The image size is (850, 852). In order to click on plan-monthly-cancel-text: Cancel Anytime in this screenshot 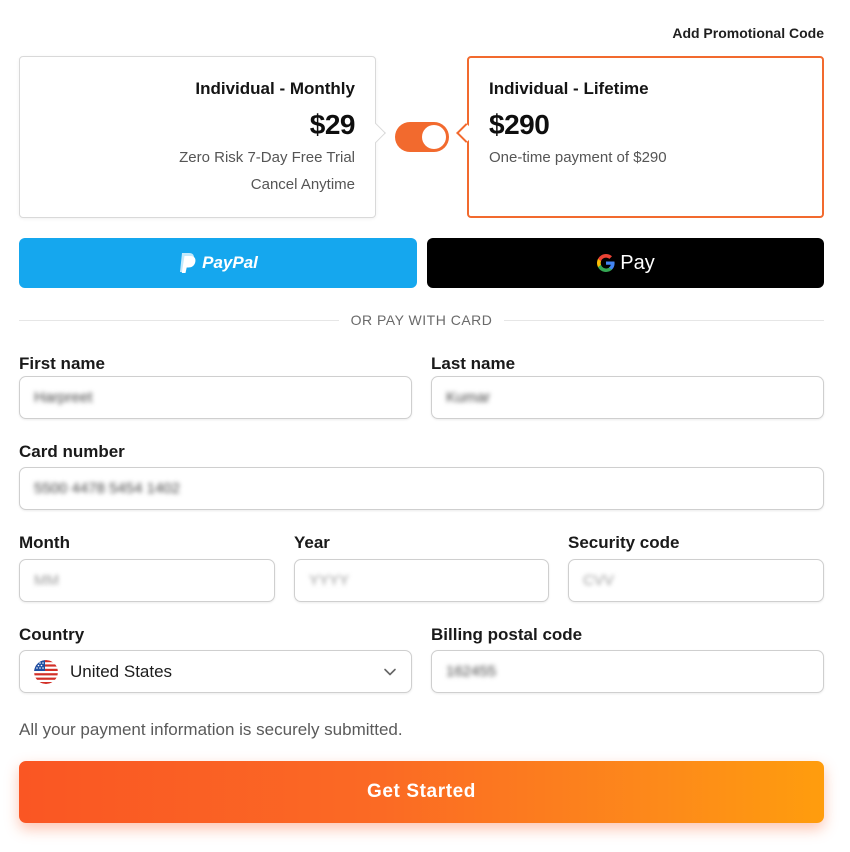, I will do `click(302, 184)`.